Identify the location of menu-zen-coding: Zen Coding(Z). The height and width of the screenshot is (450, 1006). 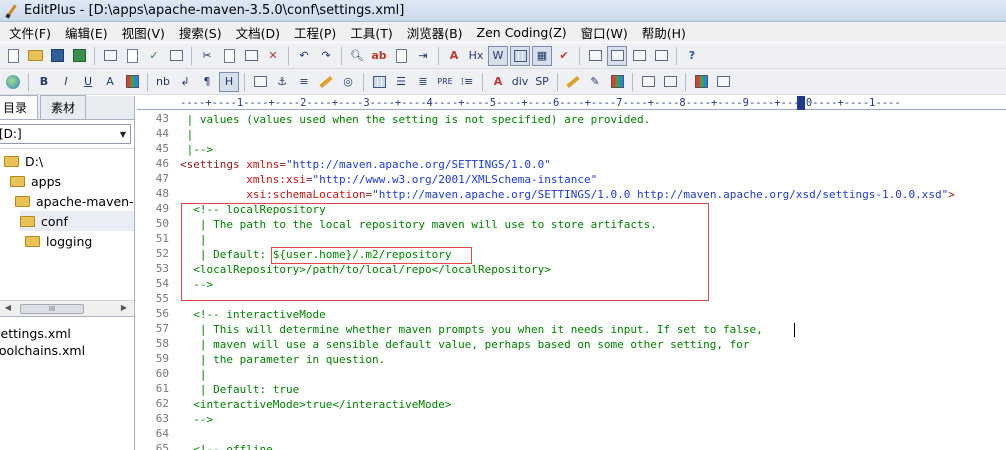
(522, 32).